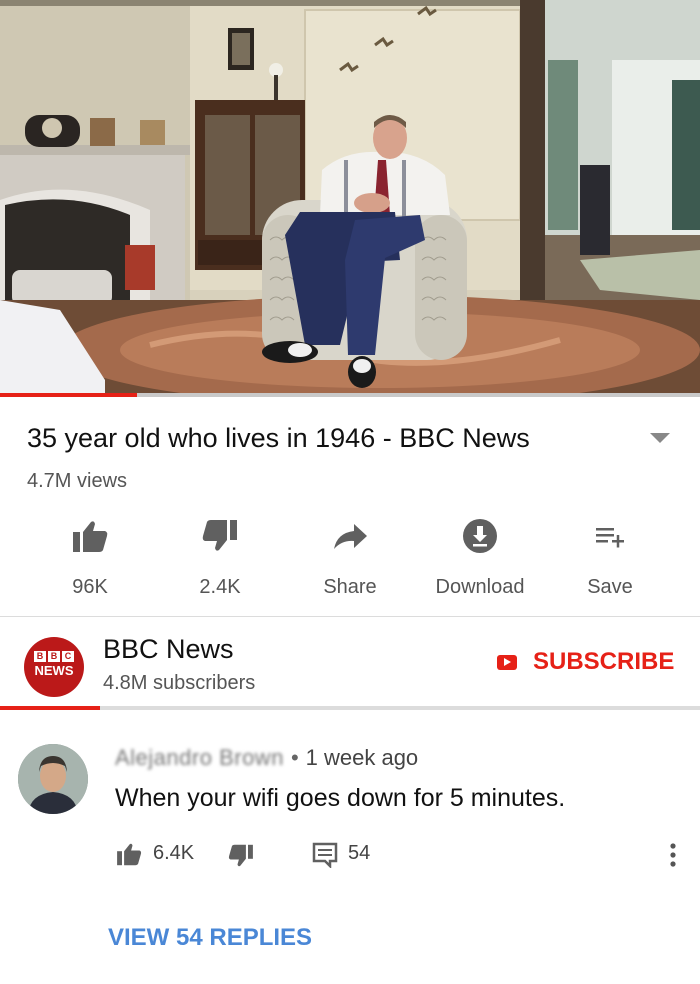 This screenshot has height=984, width=700. Describe the element at coordinates (278, 438) in the screenshot. I see `video-title: 35 year old who lives in 1946 - BBC News` at that location.